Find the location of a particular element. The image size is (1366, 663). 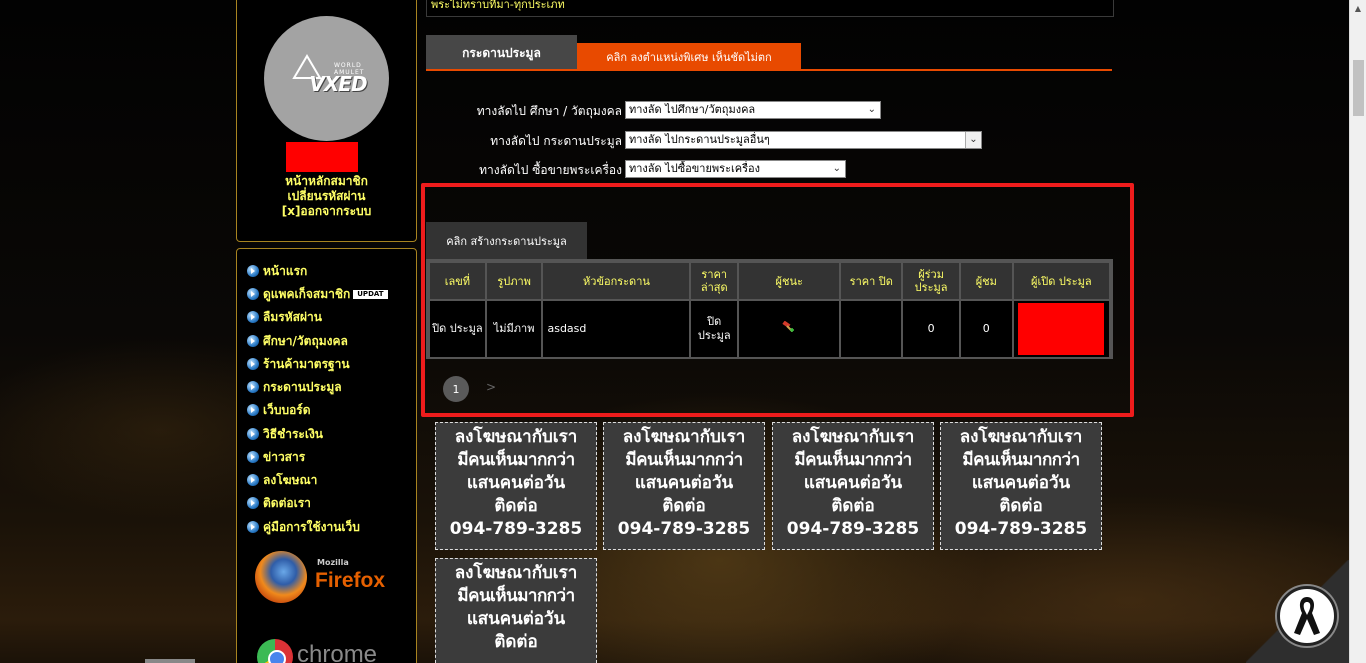

menu-item-label: ศึกษา/วัตถุมงคล is located at coordinates (305, 340).